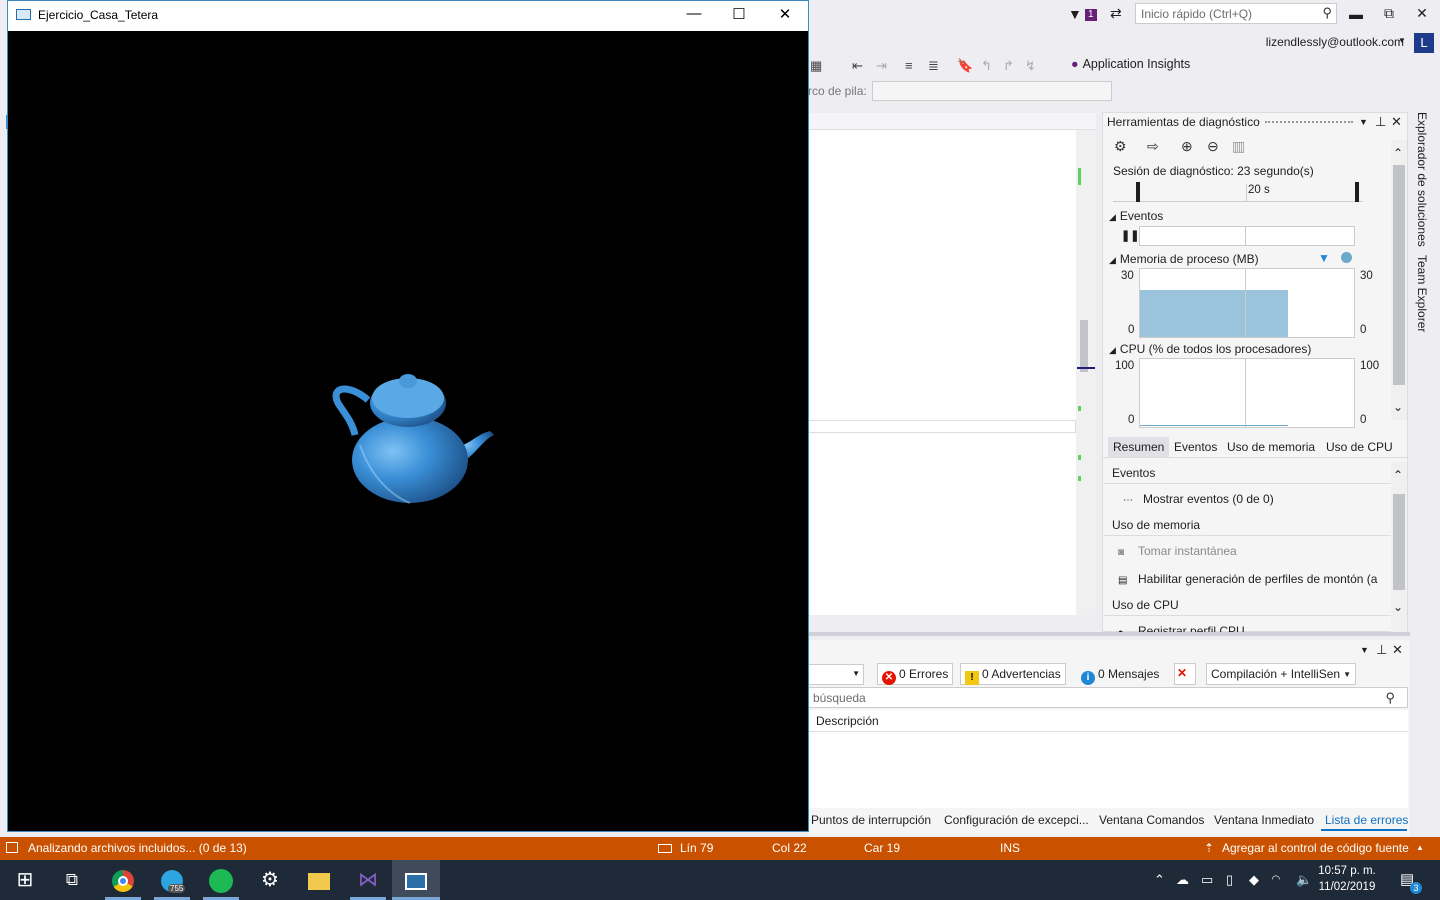  Describe the element at coordinates (785, 14) in the screenshot. I see `app-close-button: ✕` at that location.